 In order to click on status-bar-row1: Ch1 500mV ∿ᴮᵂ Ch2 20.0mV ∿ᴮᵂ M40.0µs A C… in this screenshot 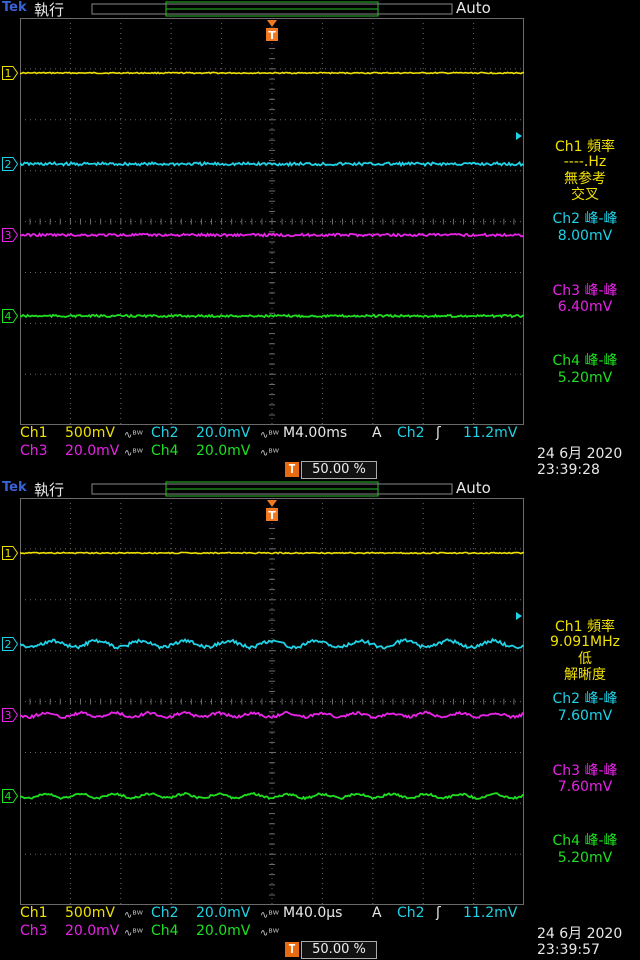, I will do `click(265, 913)`.